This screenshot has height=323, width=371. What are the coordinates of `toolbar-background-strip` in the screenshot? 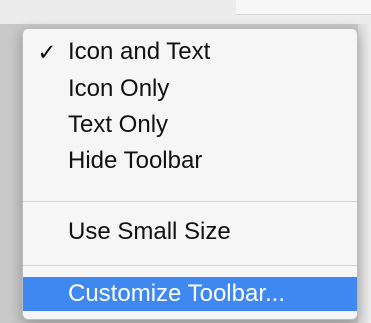 It's located at (303, 7).